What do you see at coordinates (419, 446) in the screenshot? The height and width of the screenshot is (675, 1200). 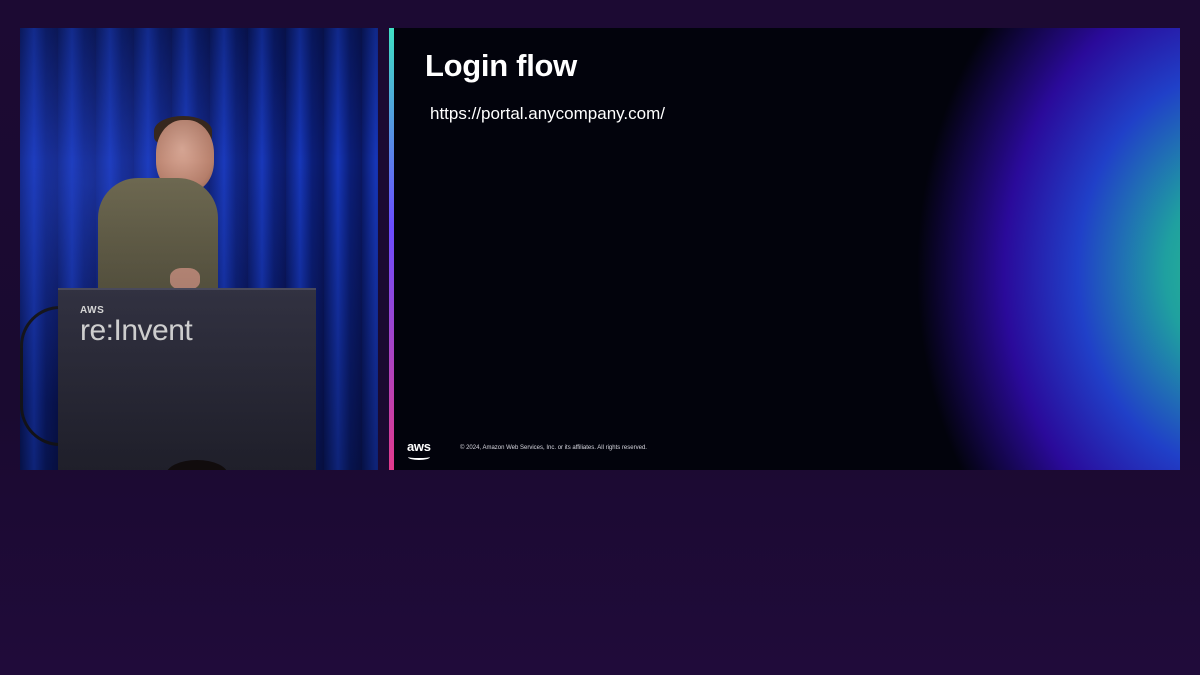 I see `aws-logo-icon: aws` at bounding box center [419, 446].